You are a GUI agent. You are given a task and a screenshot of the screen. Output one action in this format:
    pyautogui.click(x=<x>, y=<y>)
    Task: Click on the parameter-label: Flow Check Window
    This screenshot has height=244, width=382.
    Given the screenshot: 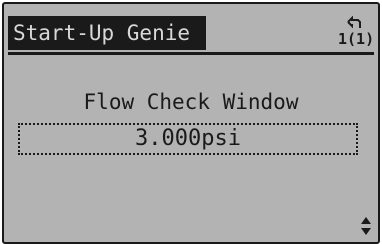 What is the action you would take?
    pyautogui.click(x=191, y=102)
    